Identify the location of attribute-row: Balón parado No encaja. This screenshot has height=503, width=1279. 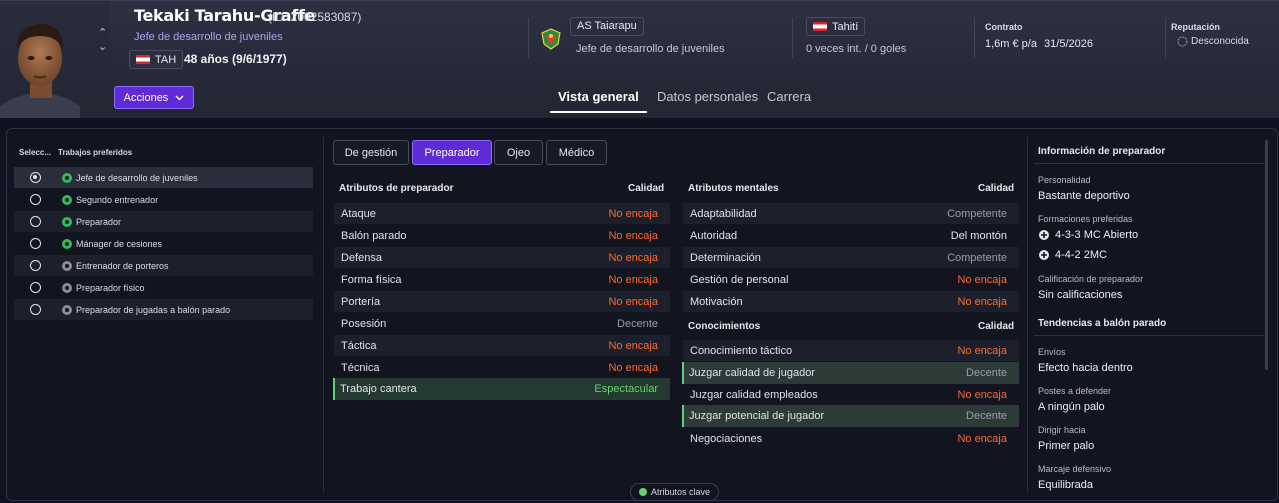
(502, 235).